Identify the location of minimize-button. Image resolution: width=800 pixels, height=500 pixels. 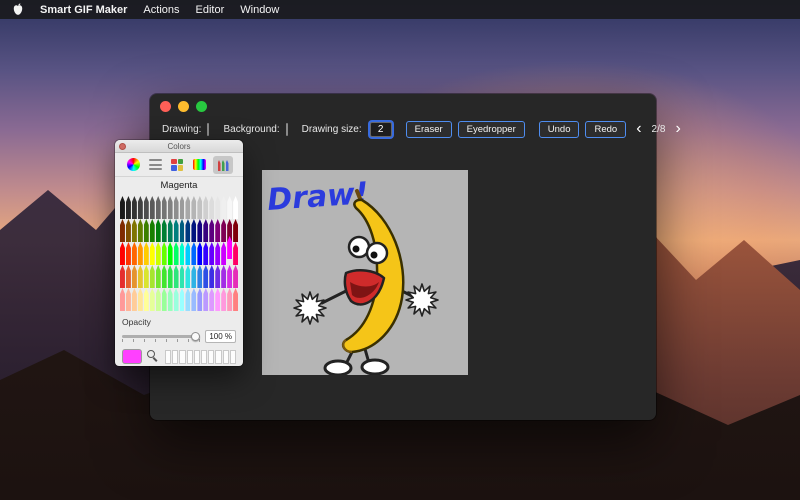
(183, 106).